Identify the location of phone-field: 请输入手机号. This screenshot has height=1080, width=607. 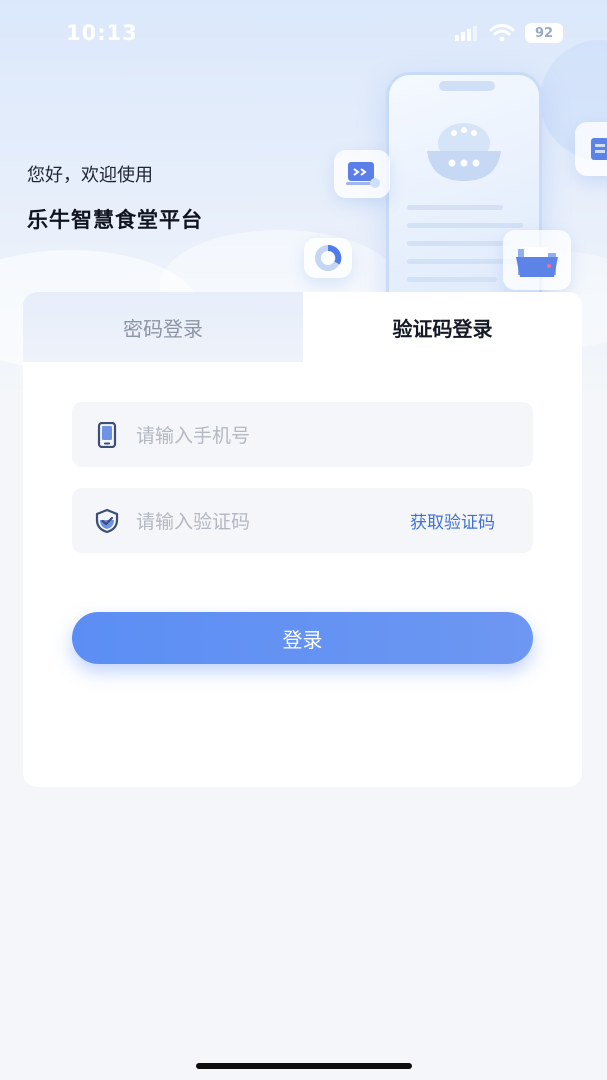
(302, 434).